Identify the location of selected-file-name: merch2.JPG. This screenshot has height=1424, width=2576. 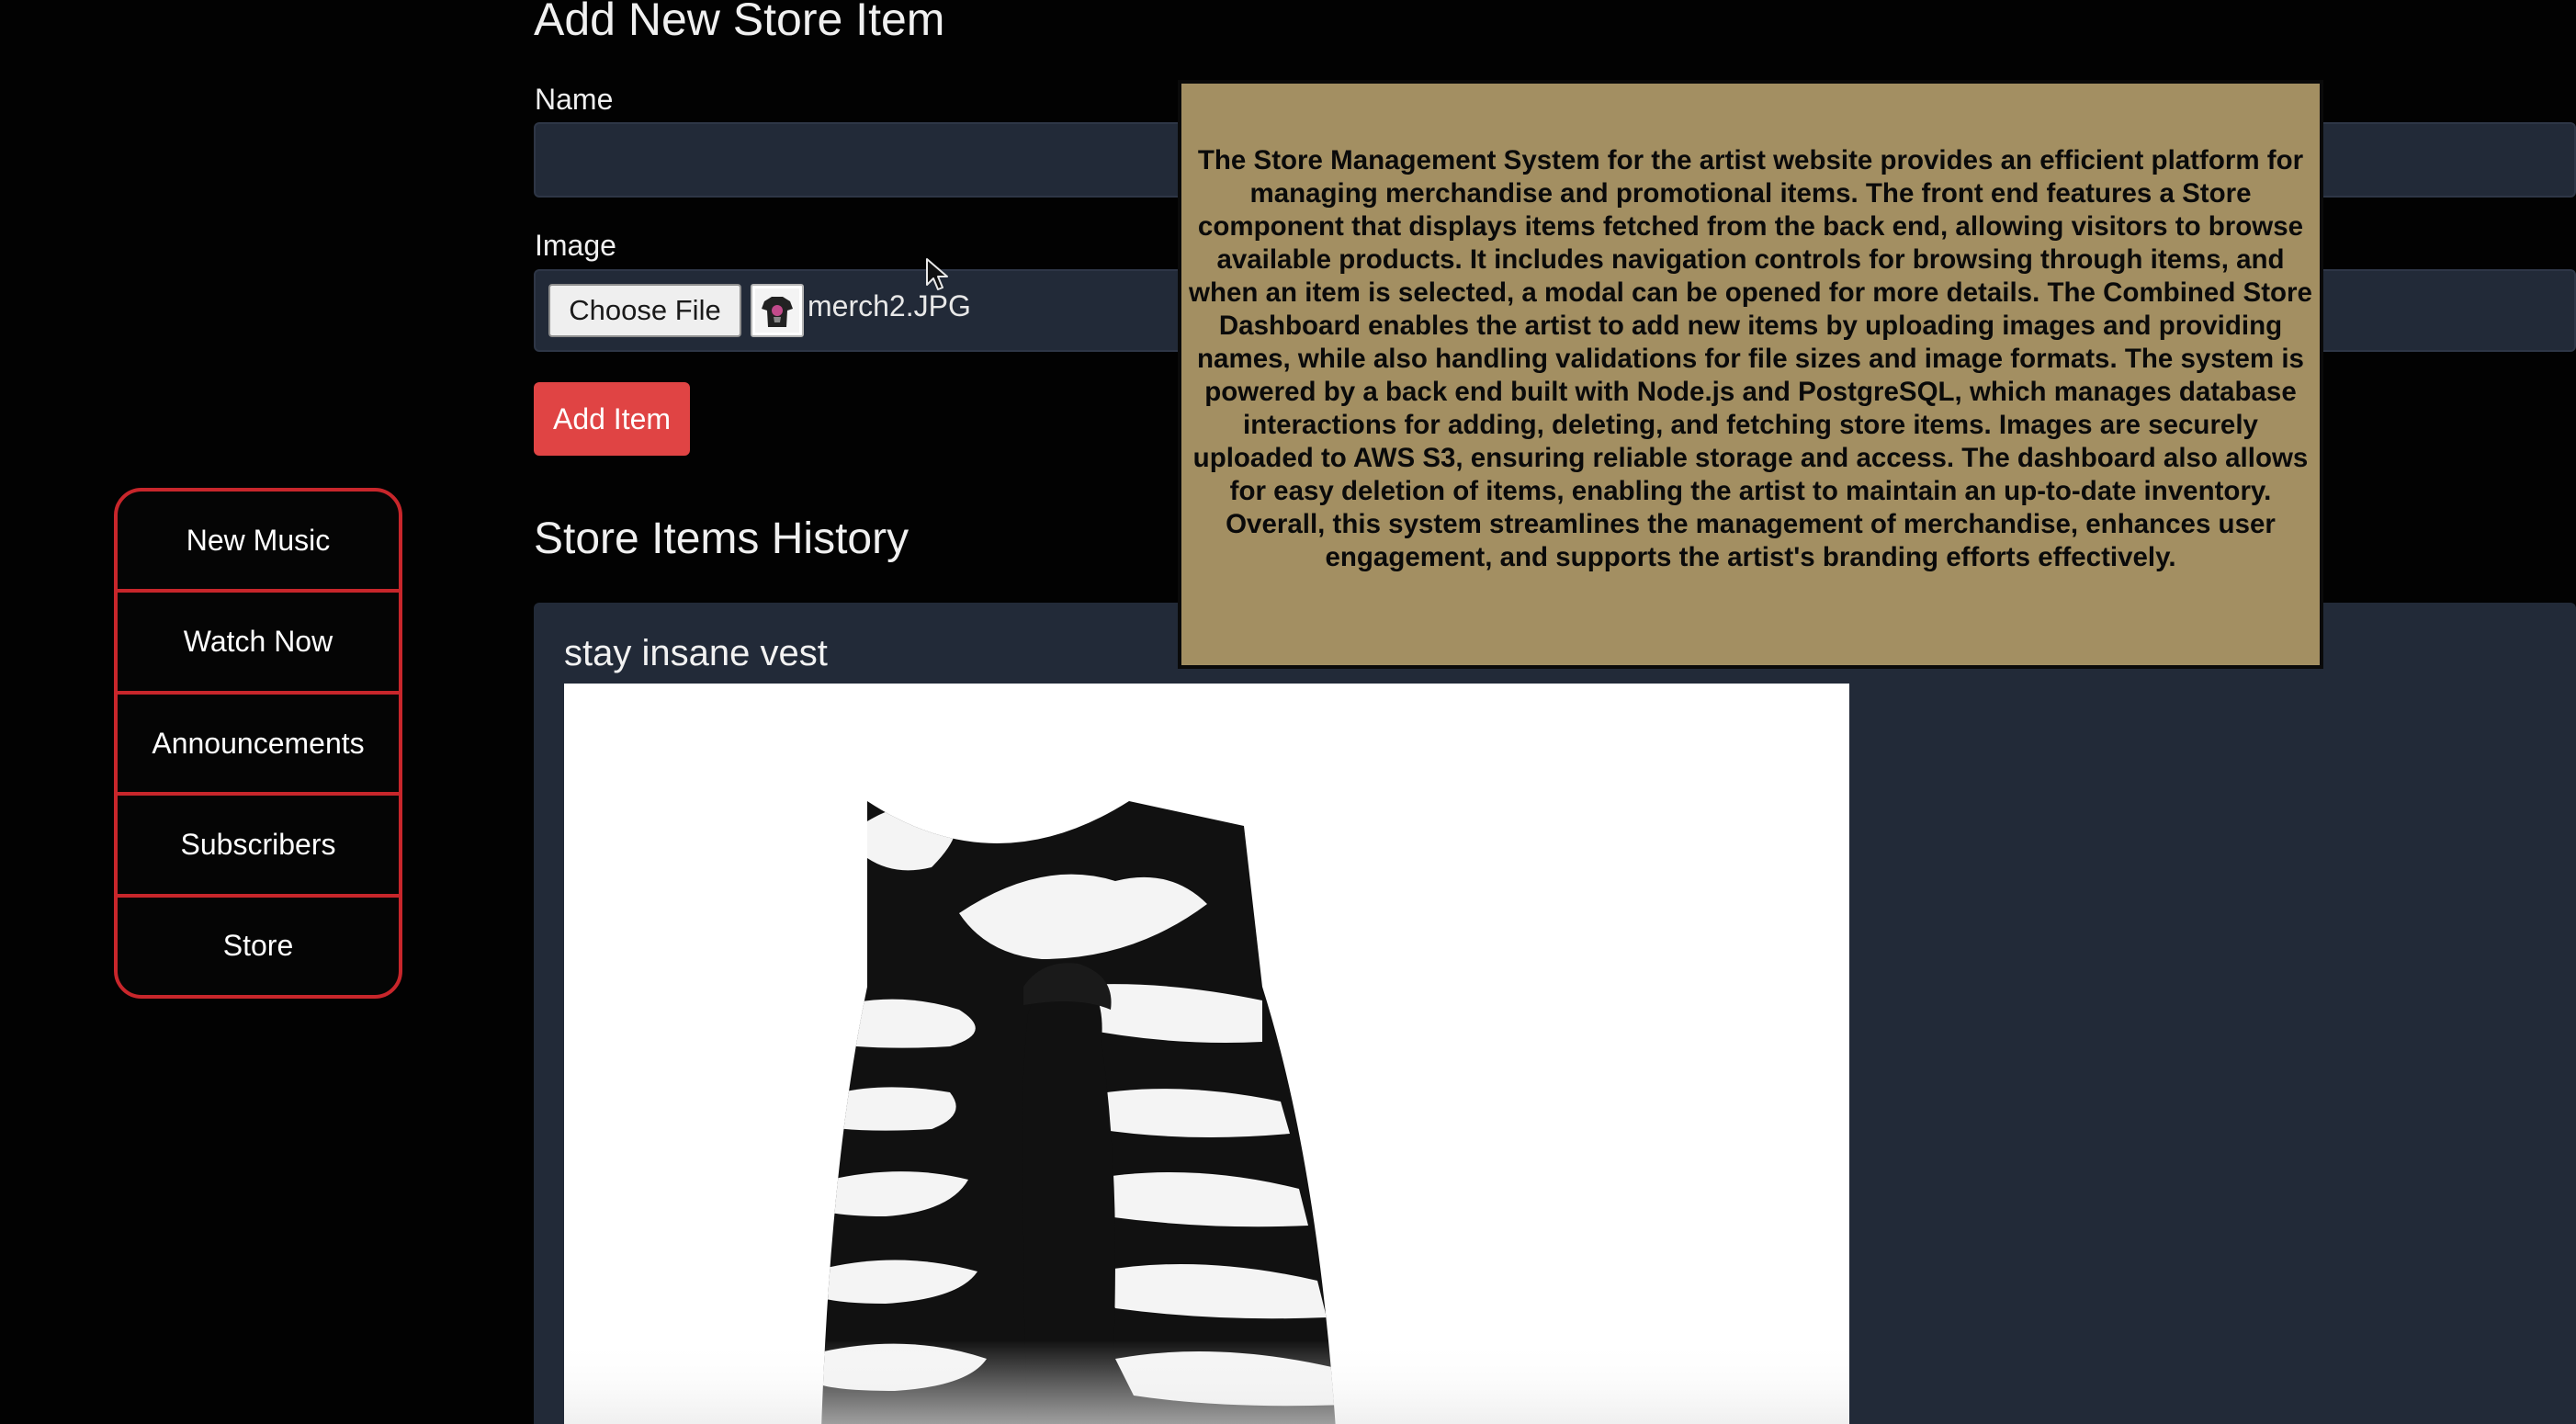
(889, 305).